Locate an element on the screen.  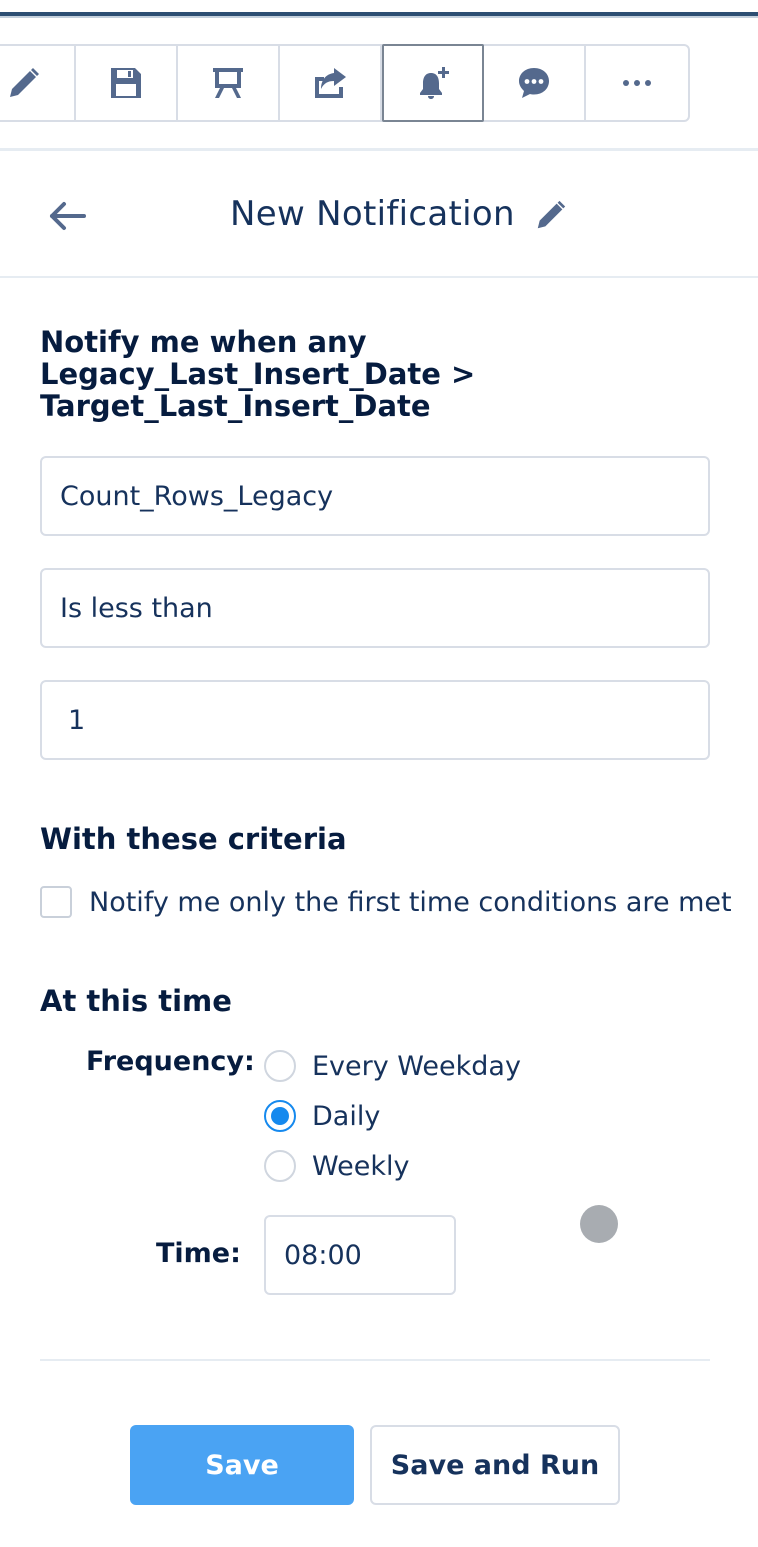
panel-header: New Notification is located at coordinates (379, 214).